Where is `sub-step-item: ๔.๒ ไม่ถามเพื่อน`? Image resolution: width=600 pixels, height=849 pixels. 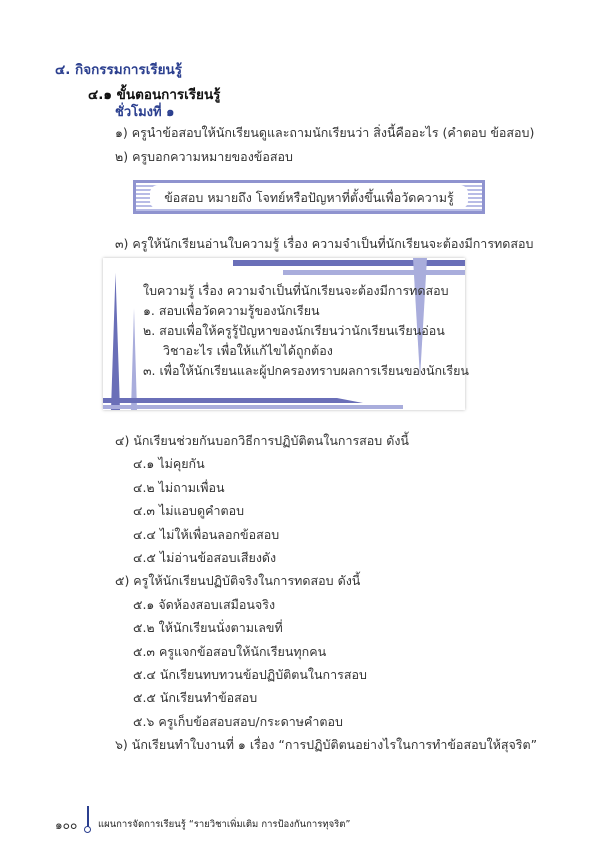 sub-step-item: ๔.๒ ไม่ถามเพื่อน is located at coordinates (179, 487).